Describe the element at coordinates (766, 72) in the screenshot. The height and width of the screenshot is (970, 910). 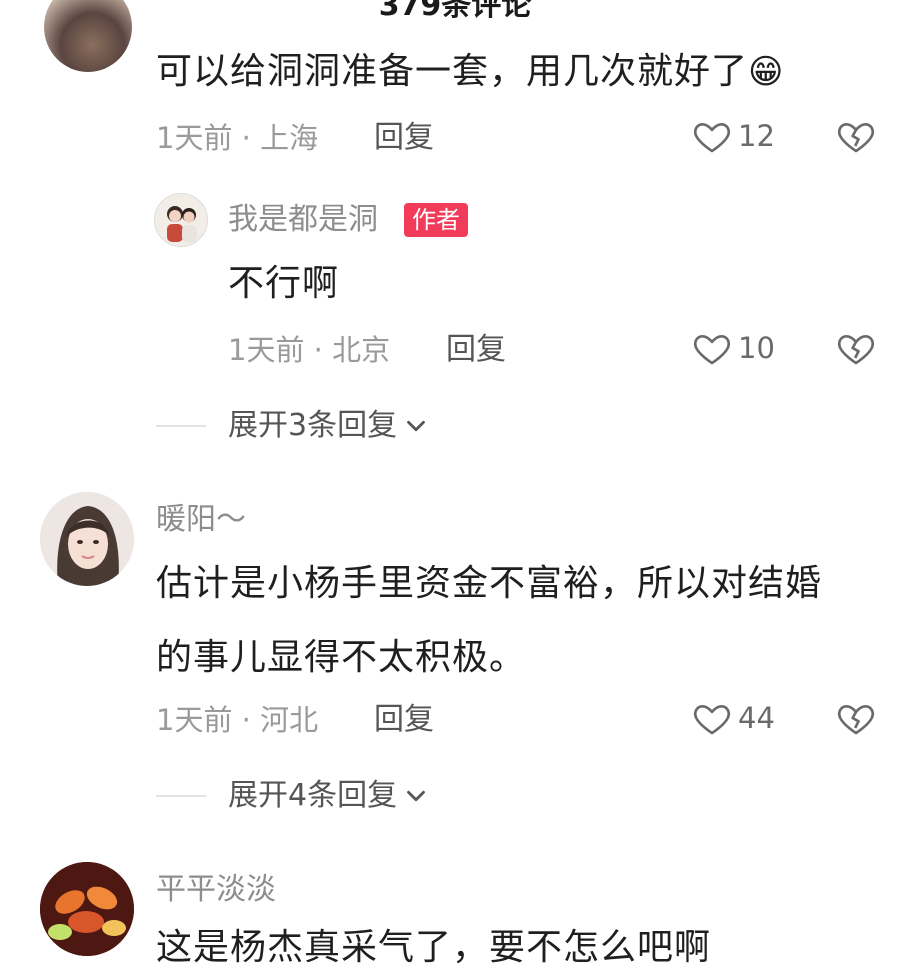
I see `grin-emoji-icon: 😁` at that location.